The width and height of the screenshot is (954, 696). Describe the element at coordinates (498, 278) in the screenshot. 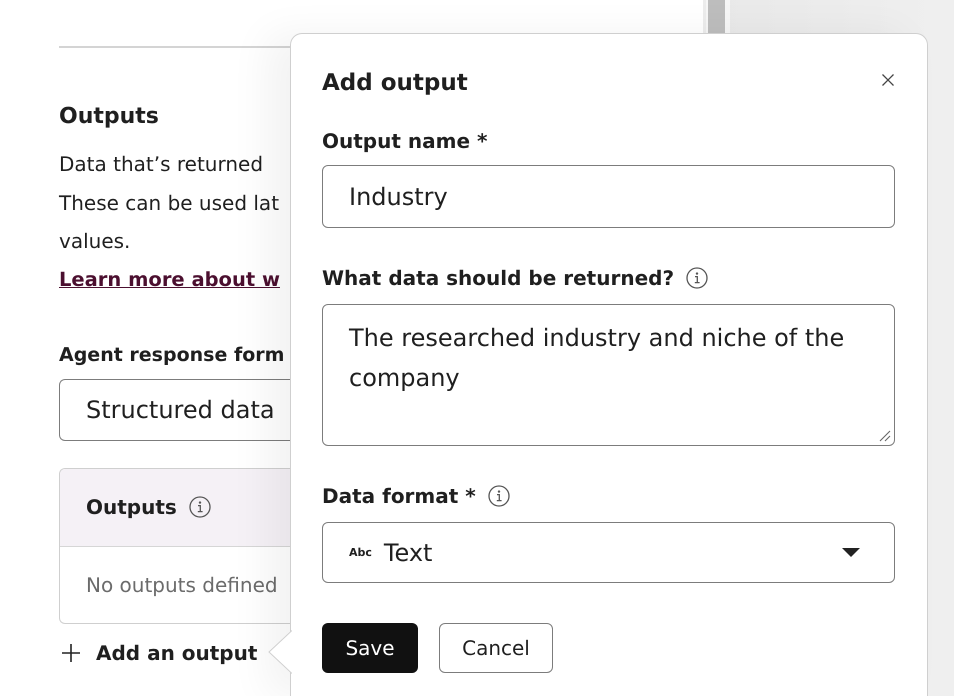

I see `field-label: What data should be returned?` at that location.